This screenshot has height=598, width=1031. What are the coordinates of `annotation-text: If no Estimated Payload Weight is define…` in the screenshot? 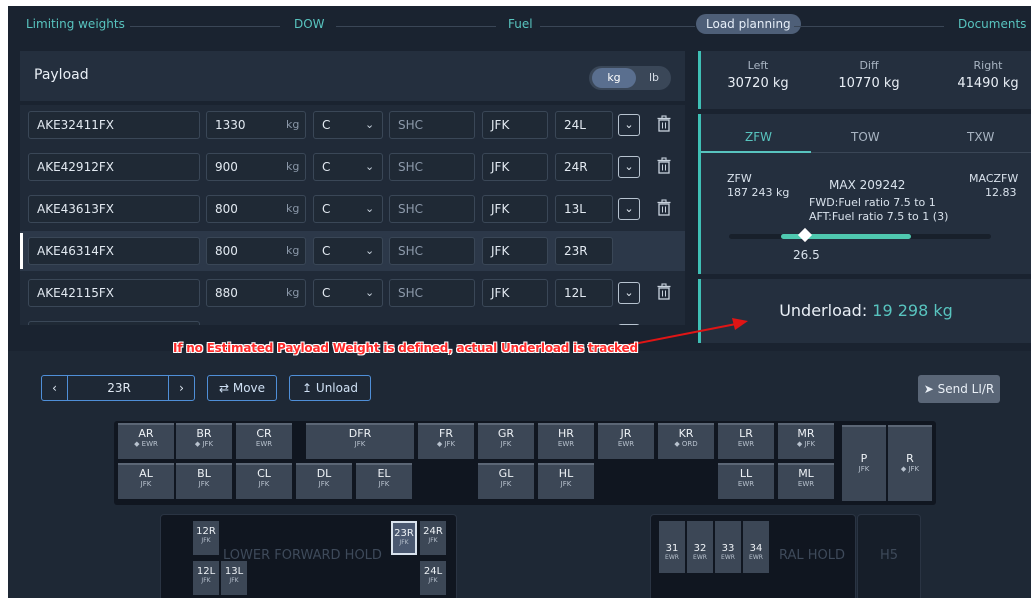 It's located at (405, 348).